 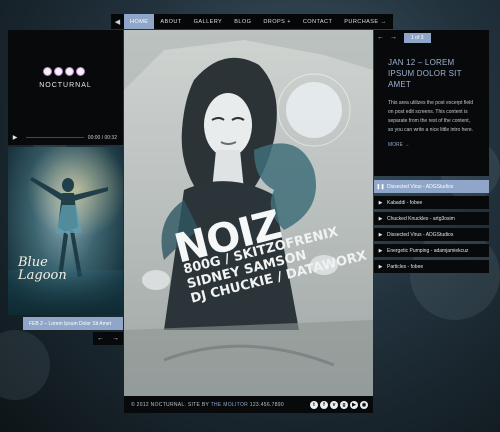 I want to click on playlist-track: ▶ Energetic Pumping - adamjamiekcuz, so click(x=431, y=250).